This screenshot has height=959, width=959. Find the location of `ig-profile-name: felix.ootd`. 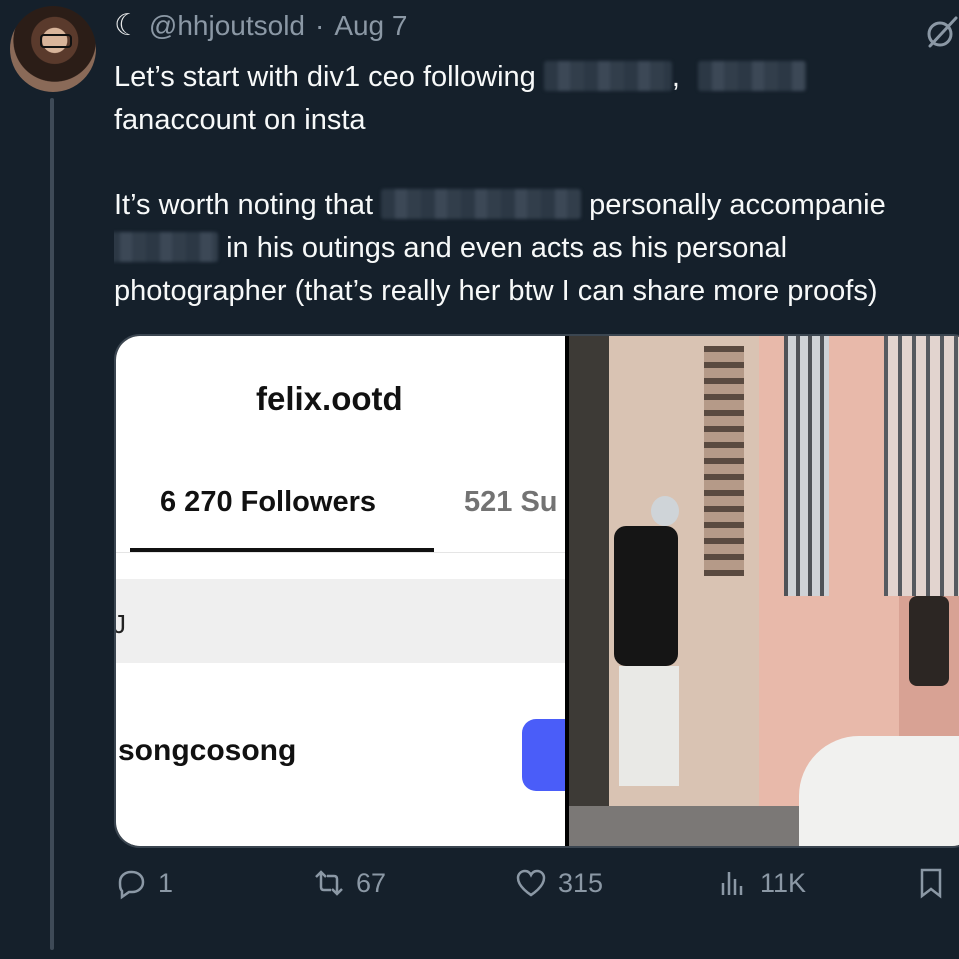

ig-profile-name: felix.ootd is located at coordinates (329, 398).